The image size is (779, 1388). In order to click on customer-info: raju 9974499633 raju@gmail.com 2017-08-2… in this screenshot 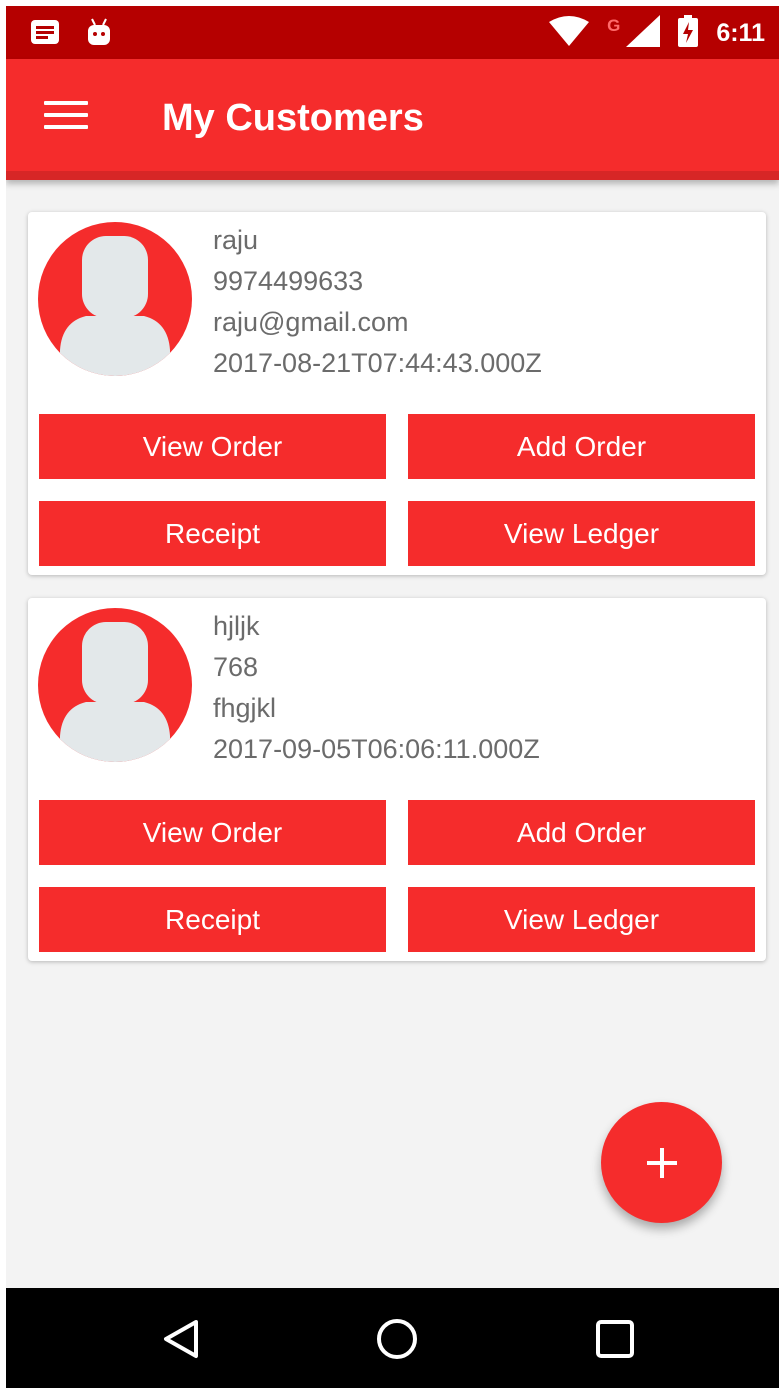, I will do `click(377, 302)`.